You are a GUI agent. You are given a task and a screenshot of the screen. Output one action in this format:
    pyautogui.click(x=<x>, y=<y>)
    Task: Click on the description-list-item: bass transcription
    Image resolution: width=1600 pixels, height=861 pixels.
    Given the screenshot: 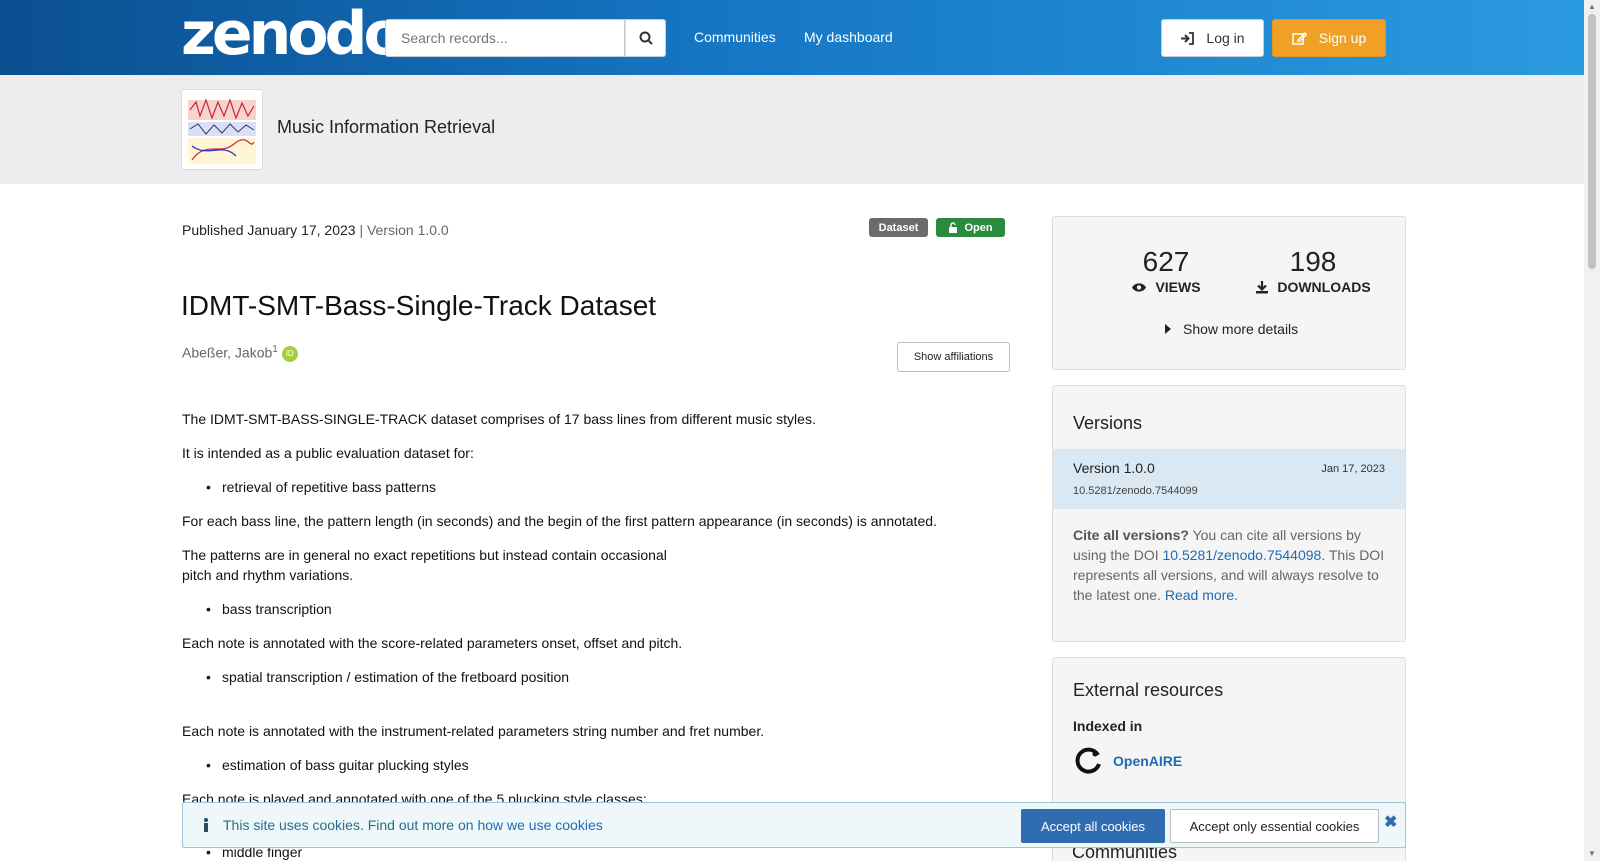 What is the action you would take?
    pyautogui.click(x=269, y=609)
    